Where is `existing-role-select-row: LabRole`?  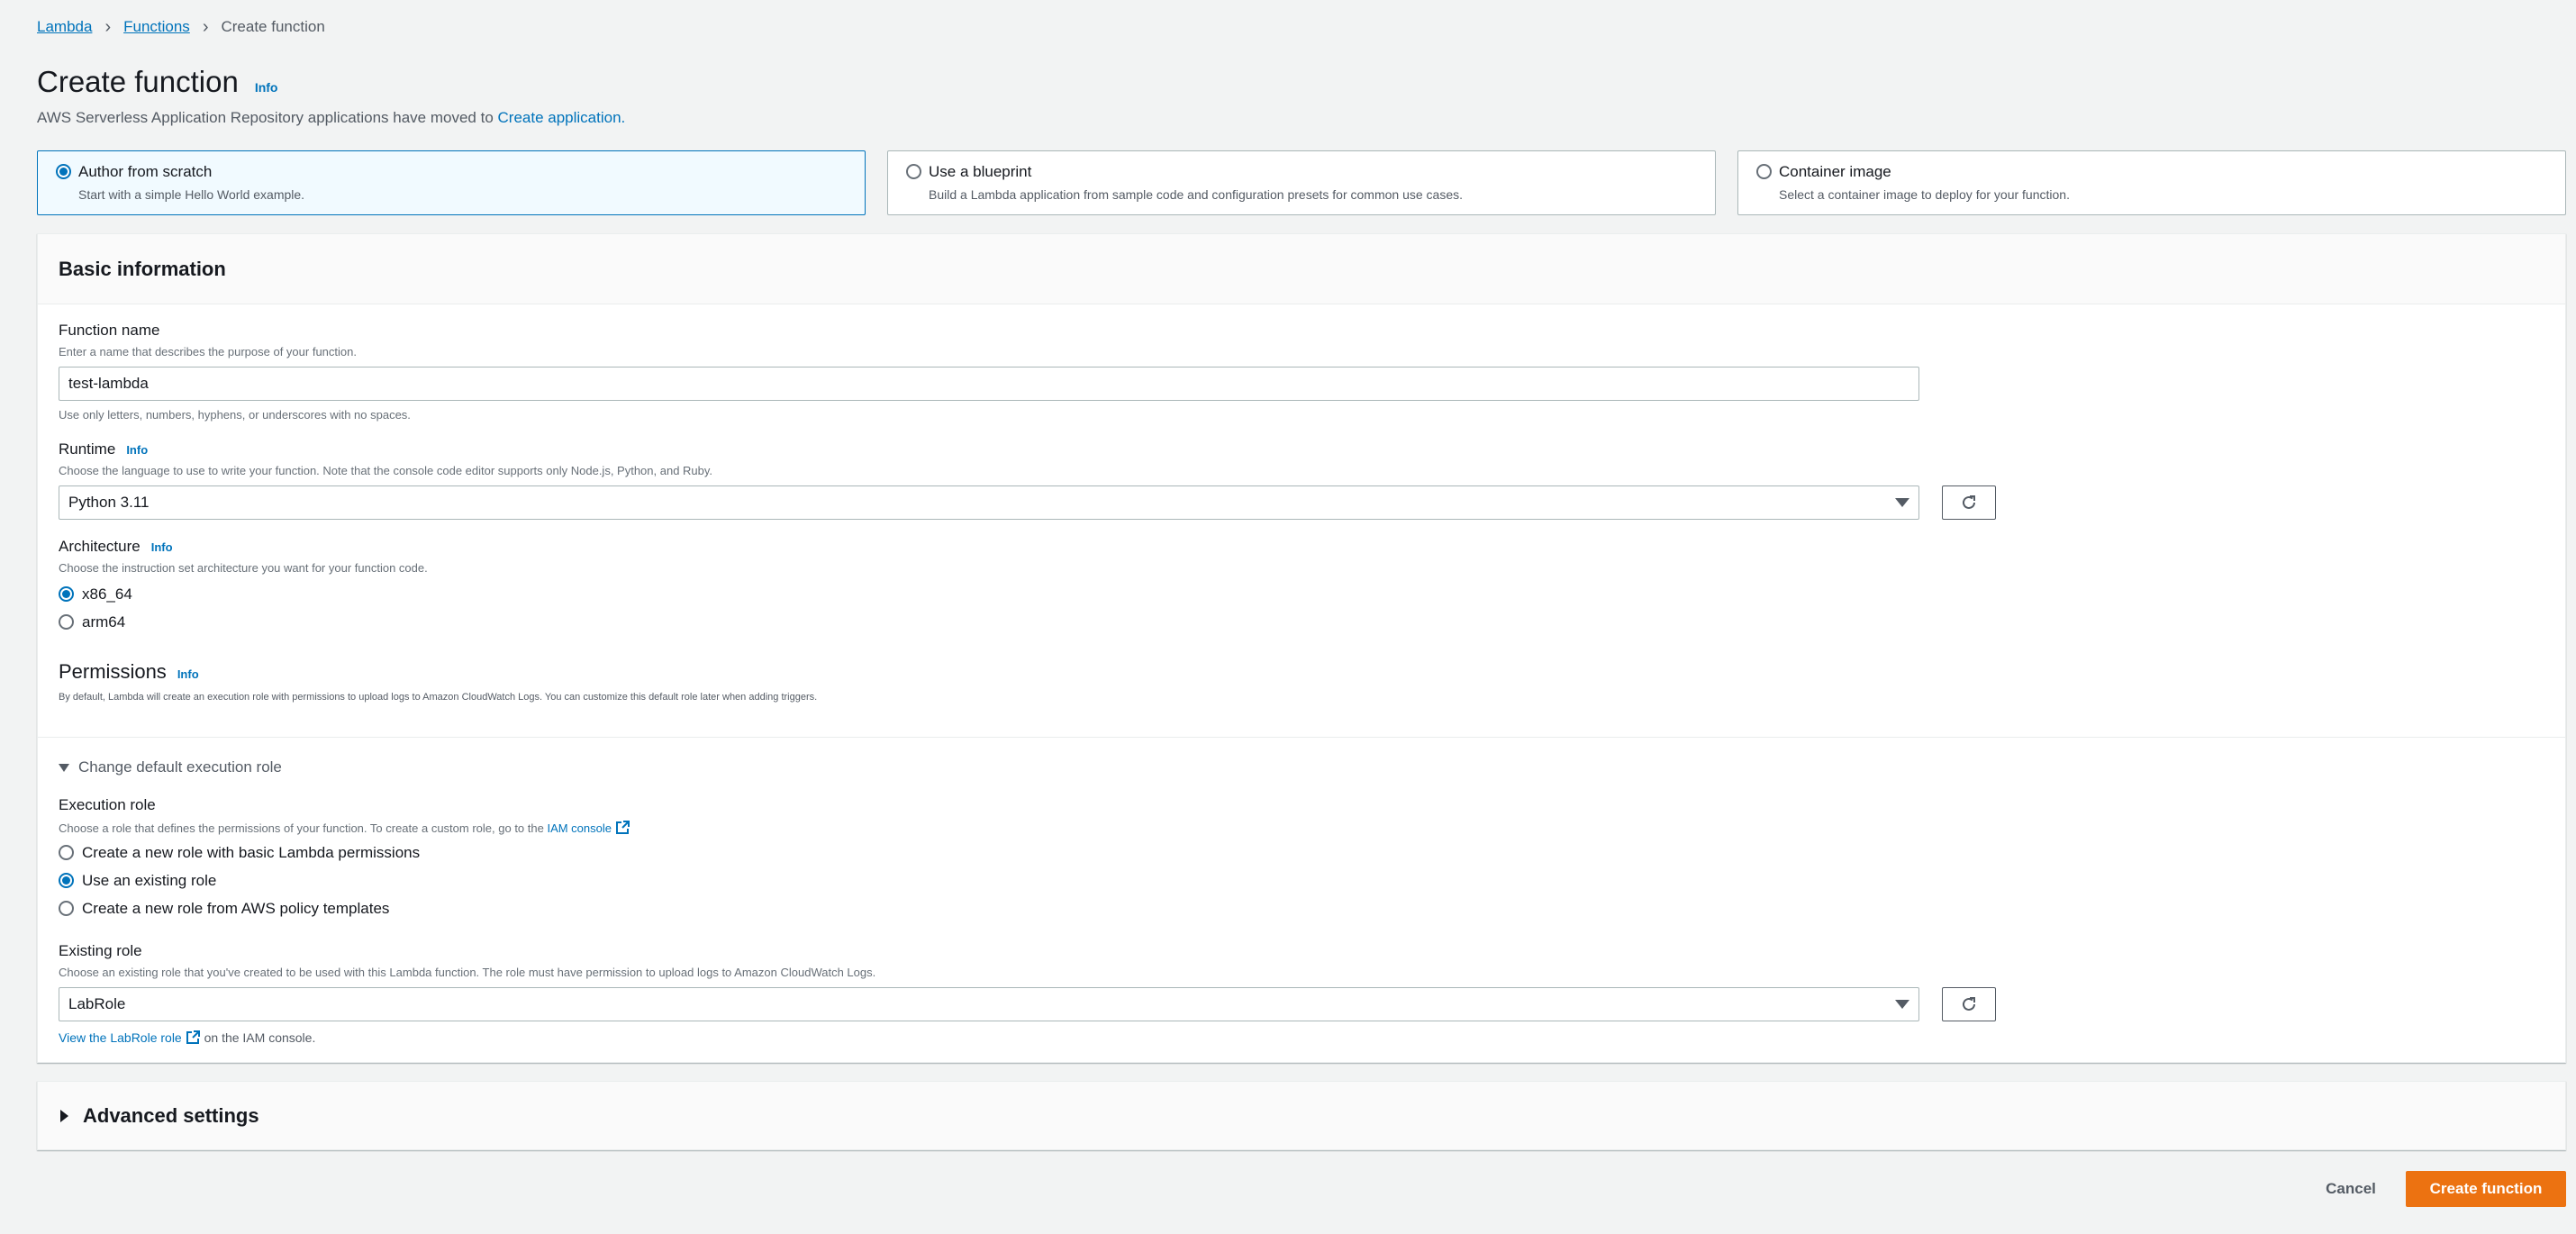 existing-role-select-row: LabRole is located at coordinates (1027, 1004).